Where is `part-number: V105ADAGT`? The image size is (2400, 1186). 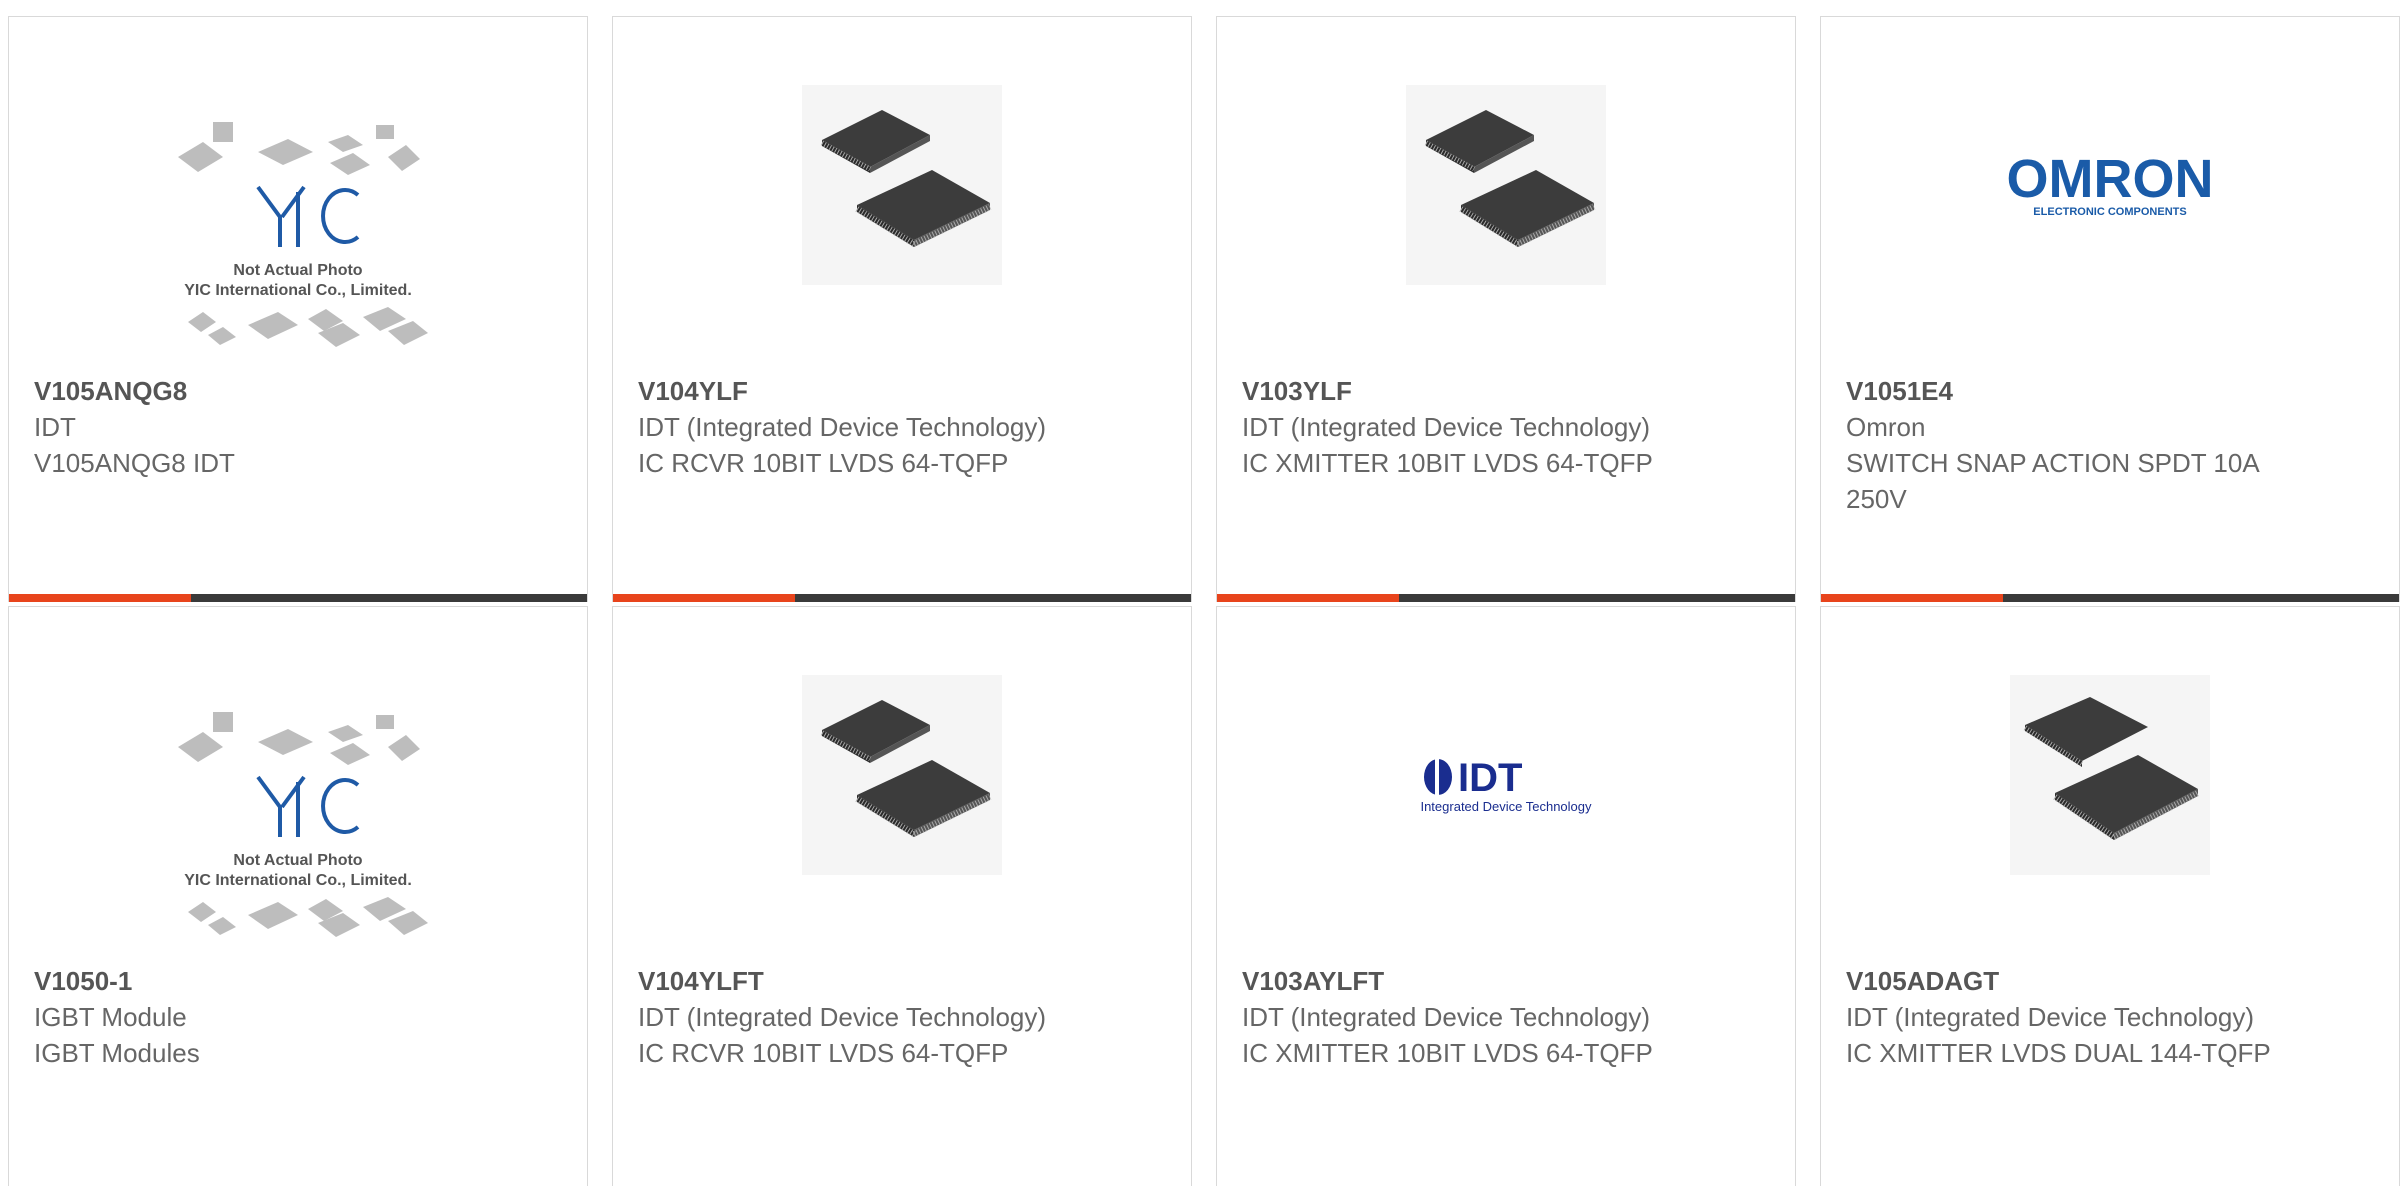
part-number: V105ADAGT is located at coordinates (2061, 981).